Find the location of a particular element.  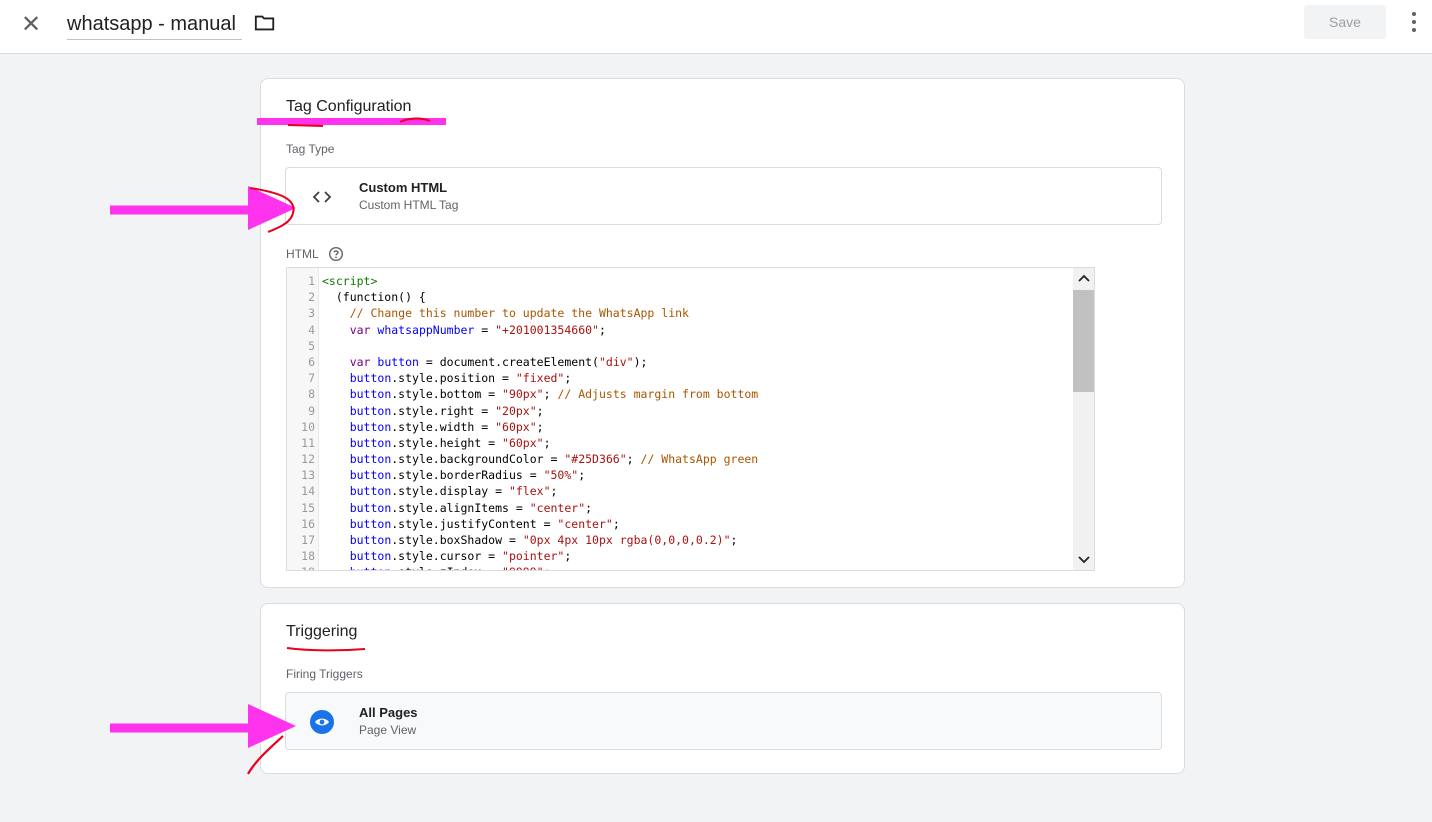

code-text: button.style.height = "60px"; is located at coordinates (436, 443).